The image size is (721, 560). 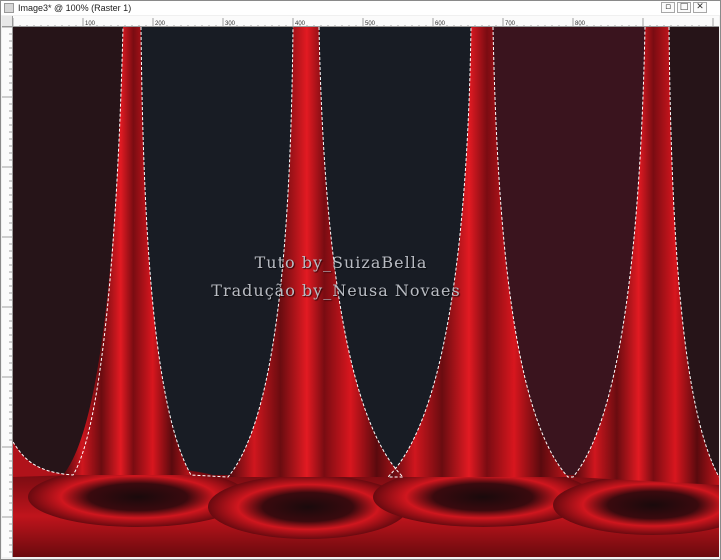 What do you see at coordinates (684, 7) in the screenshot?
I see `maximize-button: □` at bounding box center [684, 7].